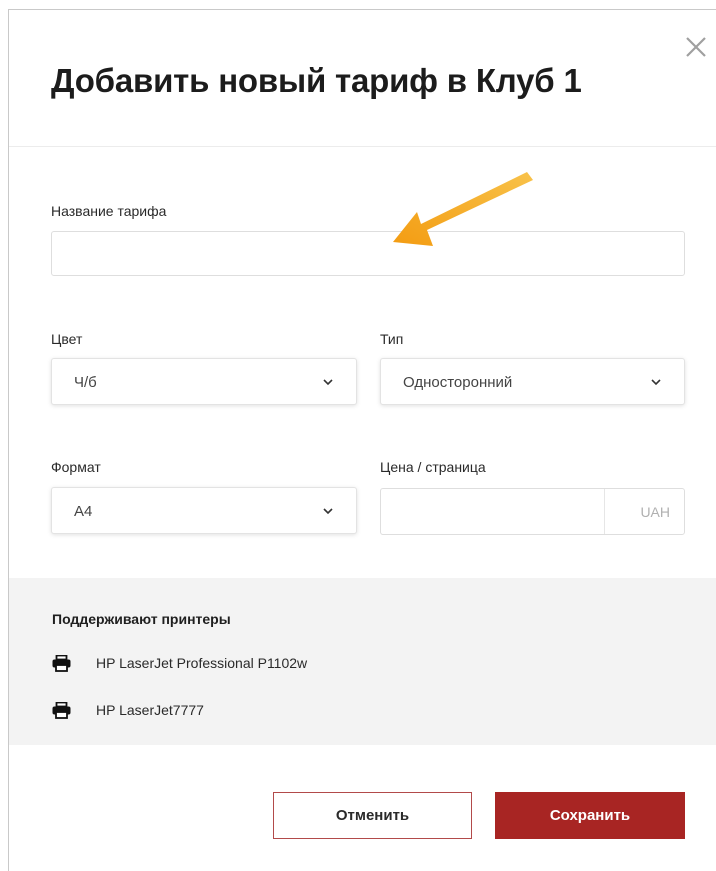 Image resolution: width=716 pixels, height=871 pixels. Describe the element at coordinates (76, 467) in the screenshot. I see `format-label: Формат` at that location.